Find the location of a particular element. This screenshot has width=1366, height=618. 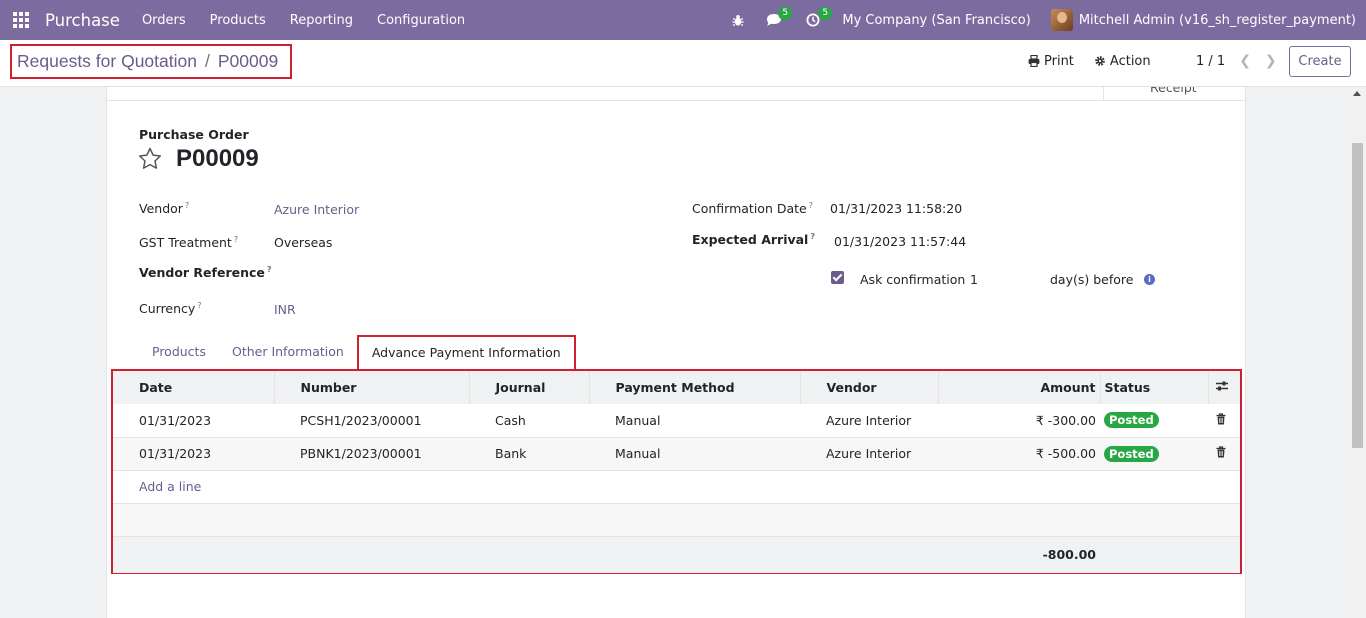

gst-treatment-field: Overseas is located at coordinates (303, 242).